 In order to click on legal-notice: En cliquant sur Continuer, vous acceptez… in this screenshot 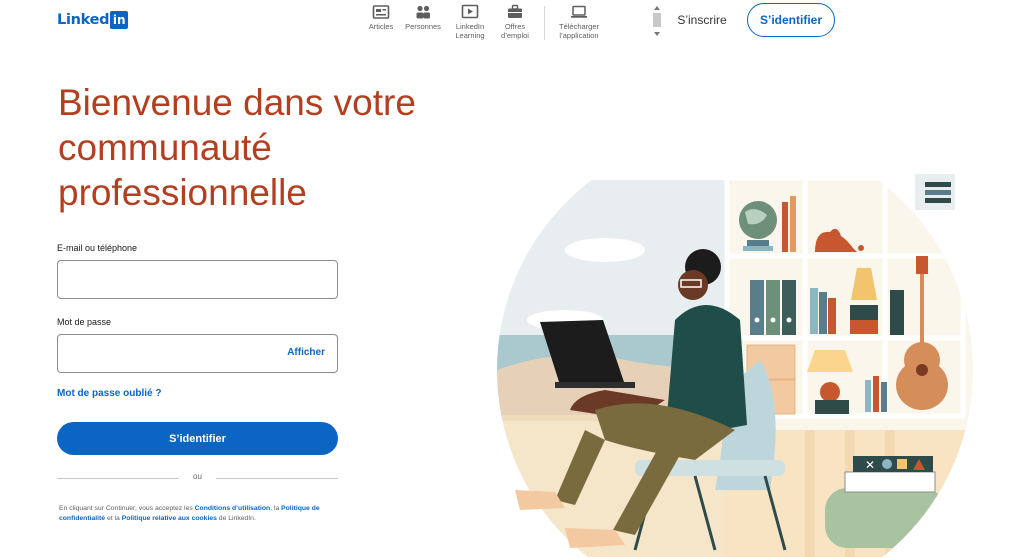, I will do `click(194, 514)`.